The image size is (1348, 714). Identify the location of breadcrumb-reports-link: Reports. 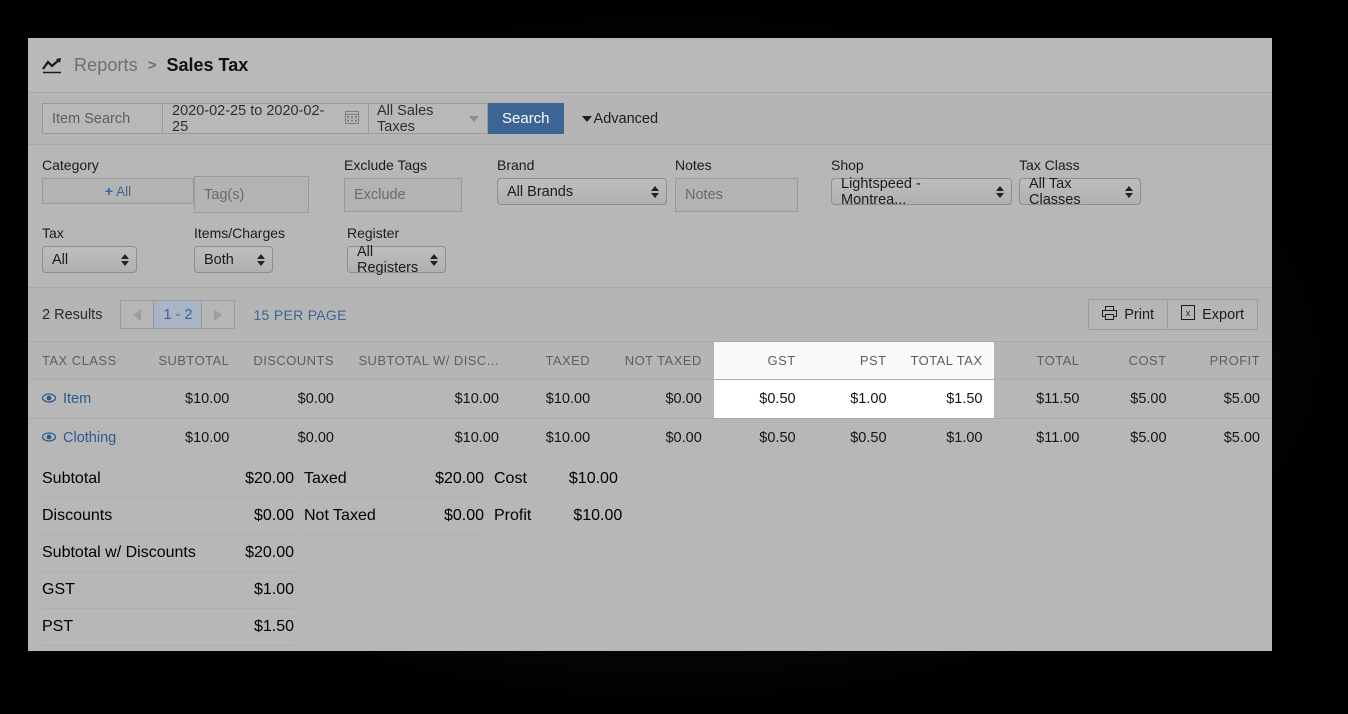
(106, 65).